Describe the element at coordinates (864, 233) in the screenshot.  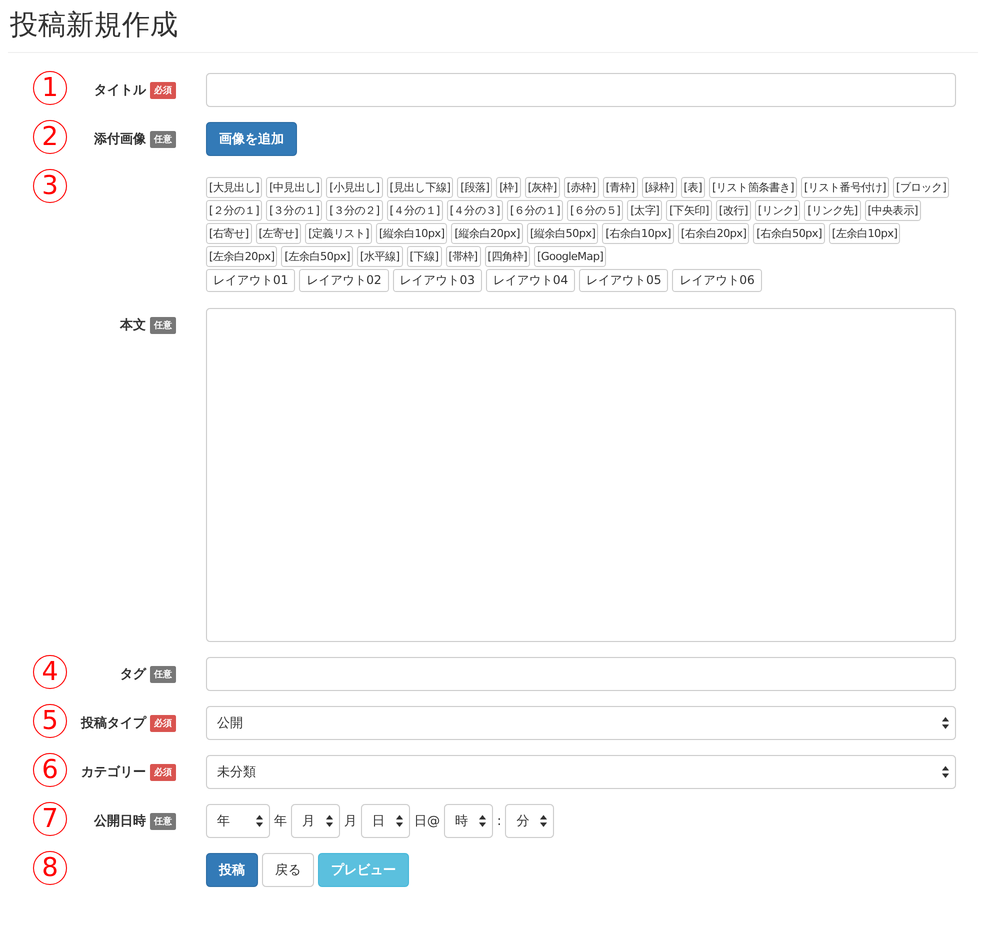
I see `snippet-button: [左余白10px]` at that location.